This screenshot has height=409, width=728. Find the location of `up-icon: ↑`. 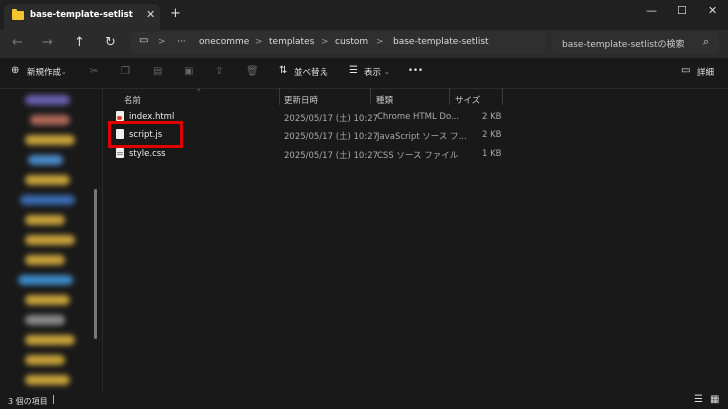

up-icon: ↑ is located at coordinates (79, 43).